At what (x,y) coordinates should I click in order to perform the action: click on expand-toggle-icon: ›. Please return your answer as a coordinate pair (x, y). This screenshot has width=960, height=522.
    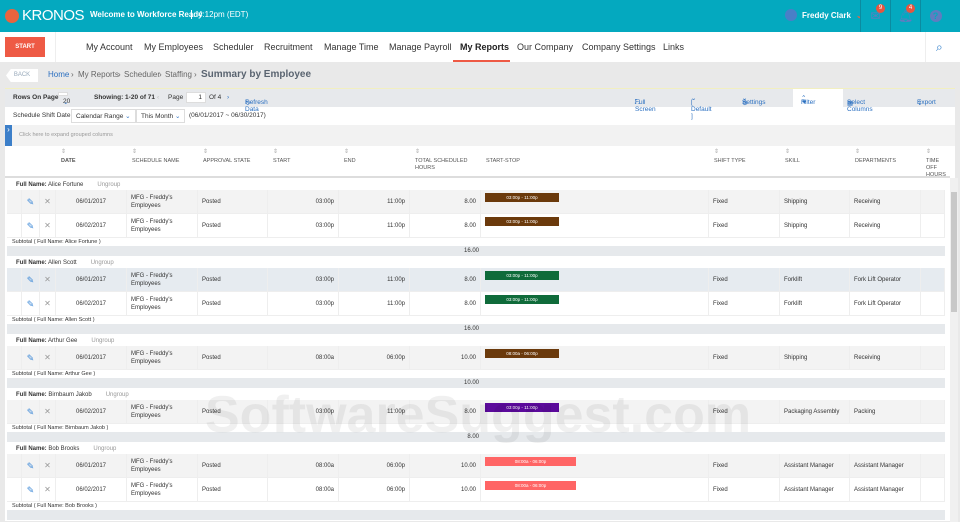
    Looking at the image, I should click on (8, 135).